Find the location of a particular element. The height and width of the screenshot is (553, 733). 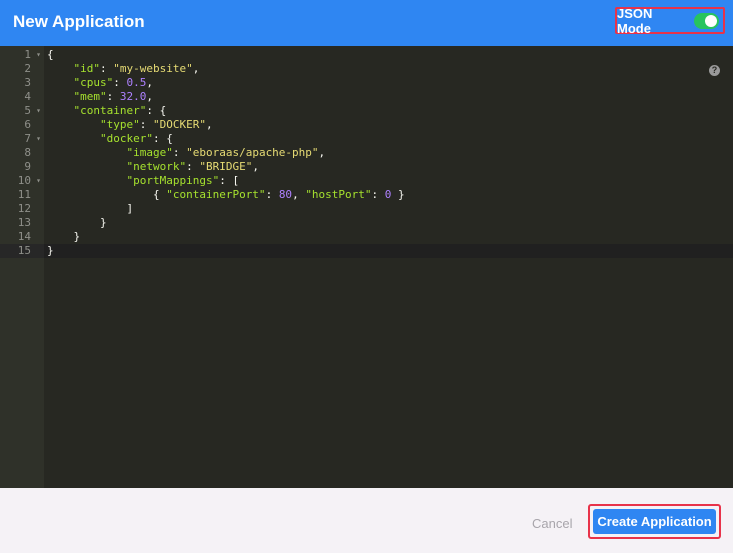

json-mode-toggle: JSON Mode is located at coordinates (670, 20).